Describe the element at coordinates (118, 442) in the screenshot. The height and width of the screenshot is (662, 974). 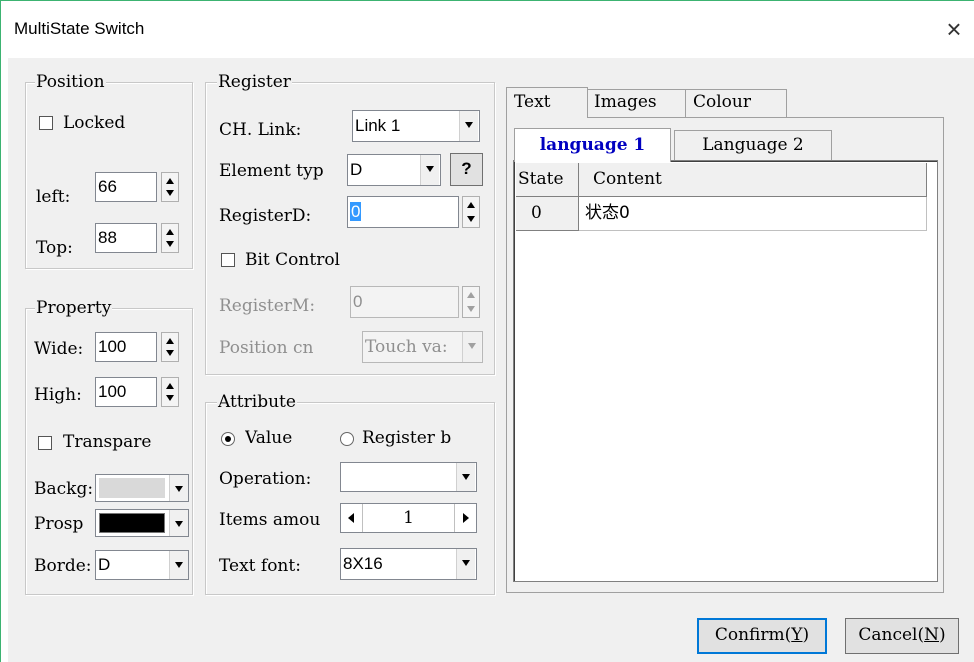
I see `transparent-label: Transpare` at that location.